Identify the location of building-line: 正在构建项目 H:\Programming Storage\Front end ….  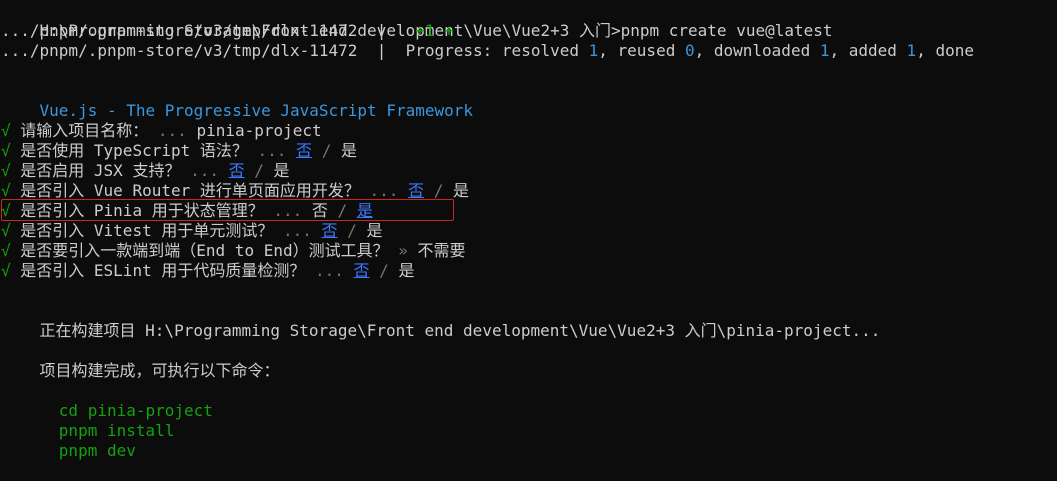
(441, 320).